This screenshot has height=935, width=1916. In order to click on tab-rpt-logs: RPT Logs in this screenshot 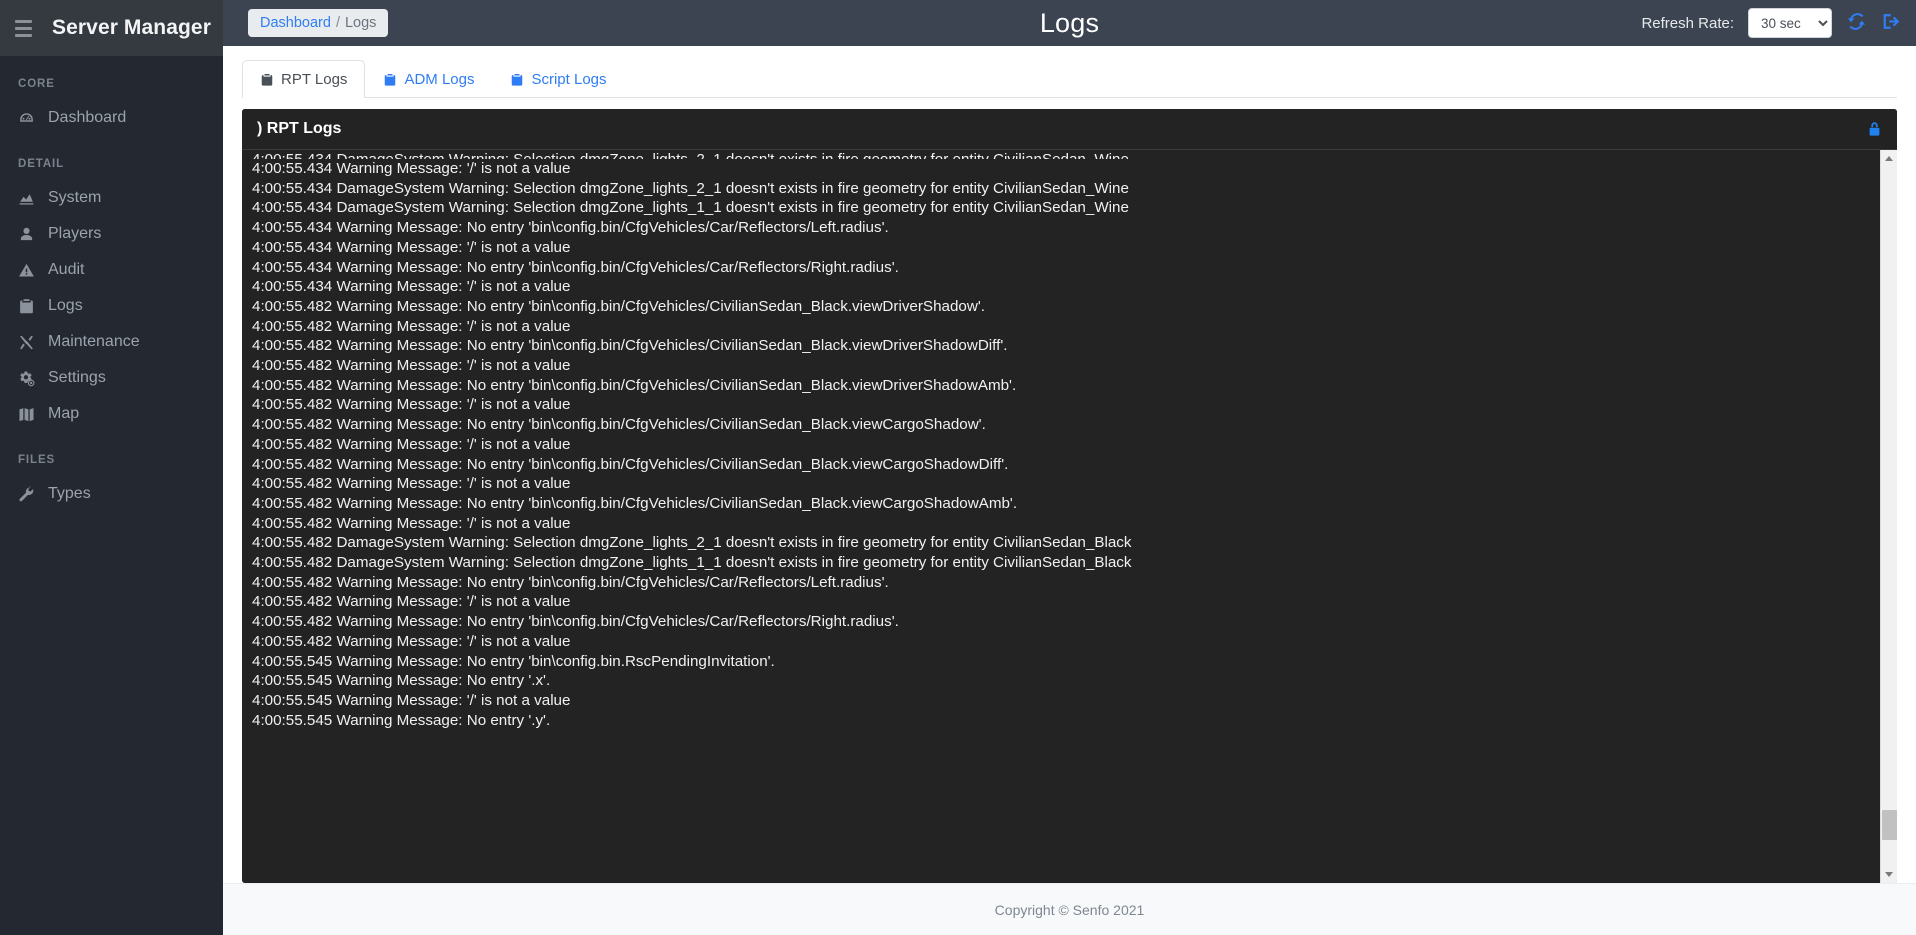, I will do `click(304, 79)`.